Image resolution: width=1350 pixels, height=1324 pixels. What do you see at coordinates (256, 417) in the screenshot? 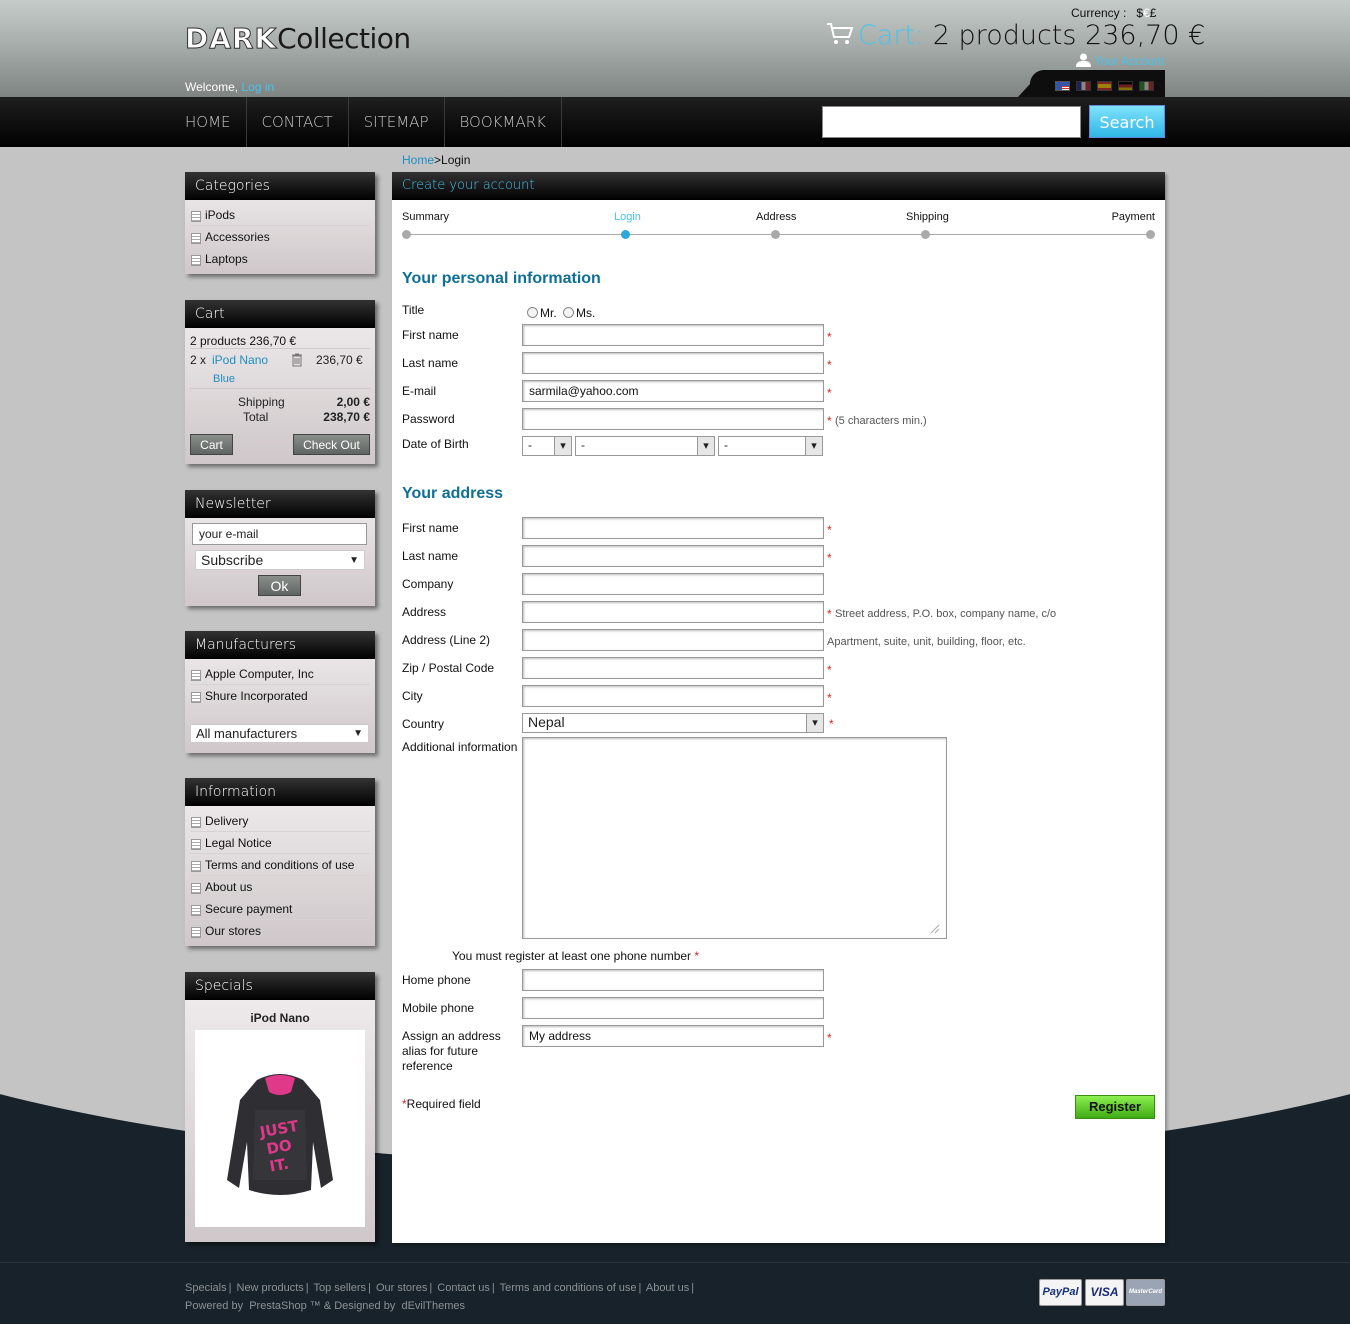
I see `total-label: Total` at bounding box center [256, 417].